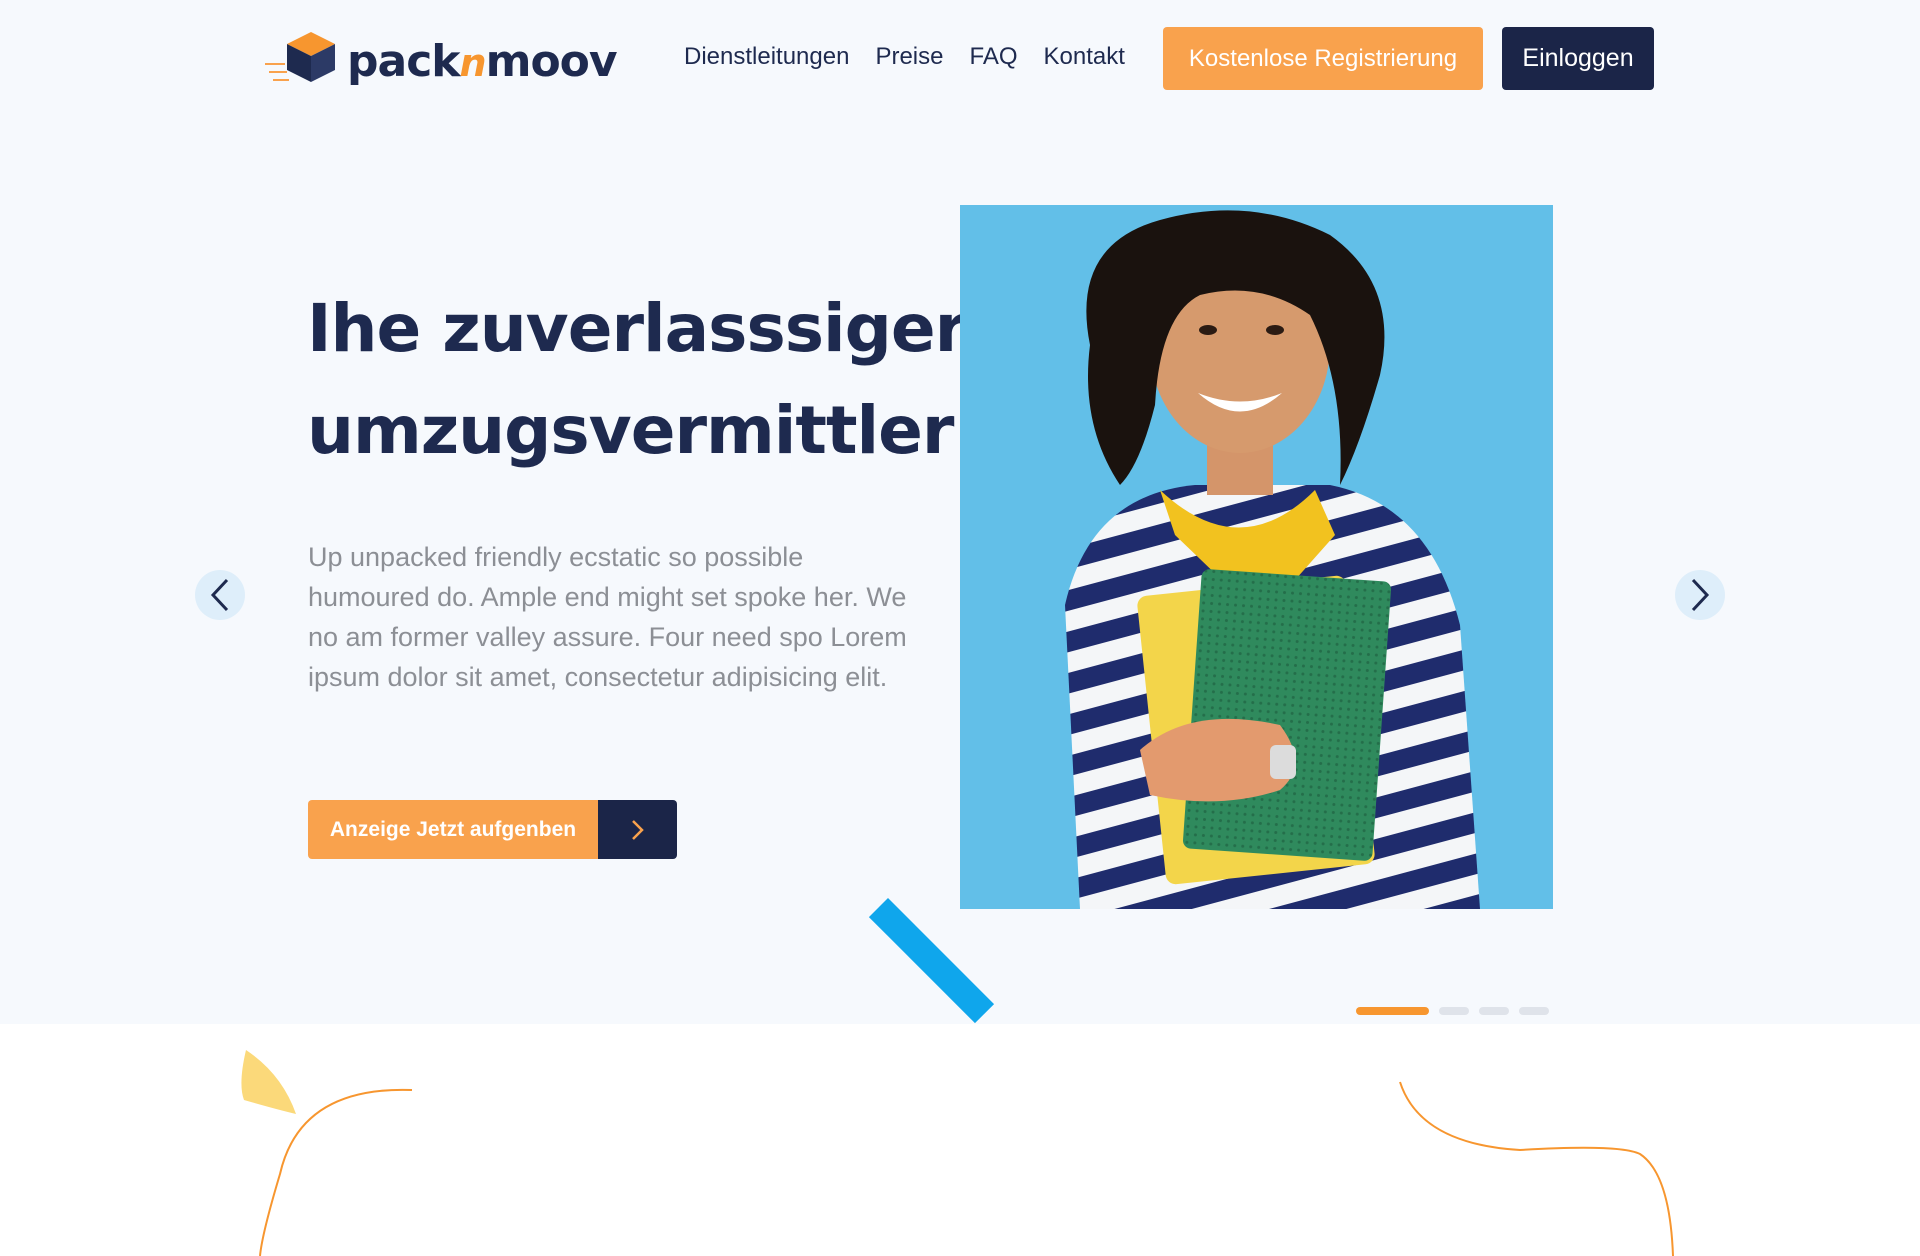 This screenshot has height=1256, width=1920. What do you see at coordinates (766, 57) in the screenshot?
I see `nav-item-dienstleitungen: Dienstleitungen` at bounding box center [766, 57].